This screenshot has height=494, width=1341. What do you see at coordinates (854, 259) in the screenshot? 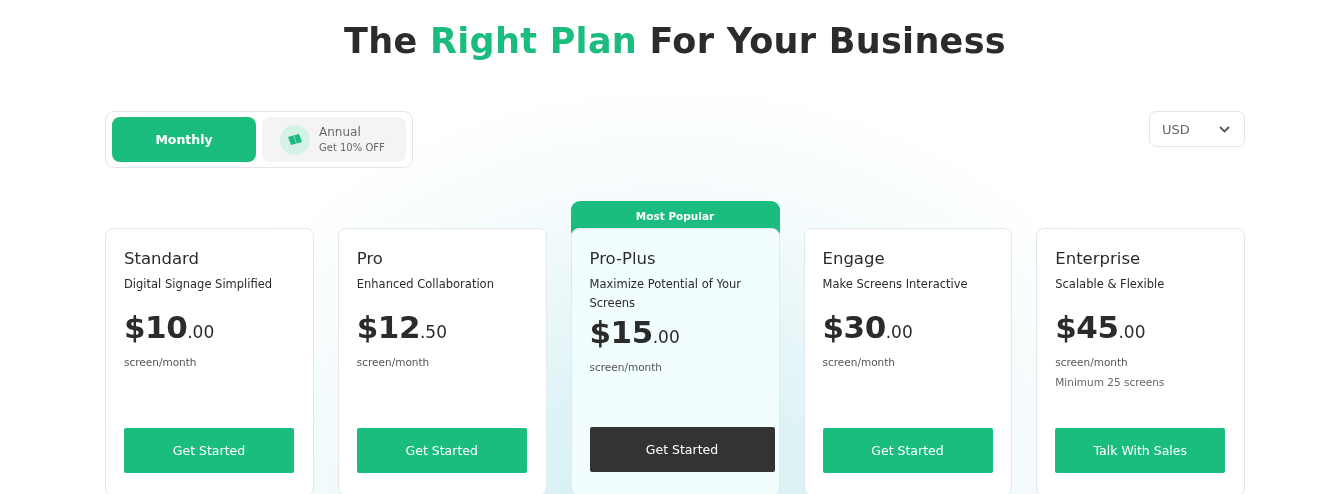
I see `plan-name: Engage` at bounding box center [854, 259].